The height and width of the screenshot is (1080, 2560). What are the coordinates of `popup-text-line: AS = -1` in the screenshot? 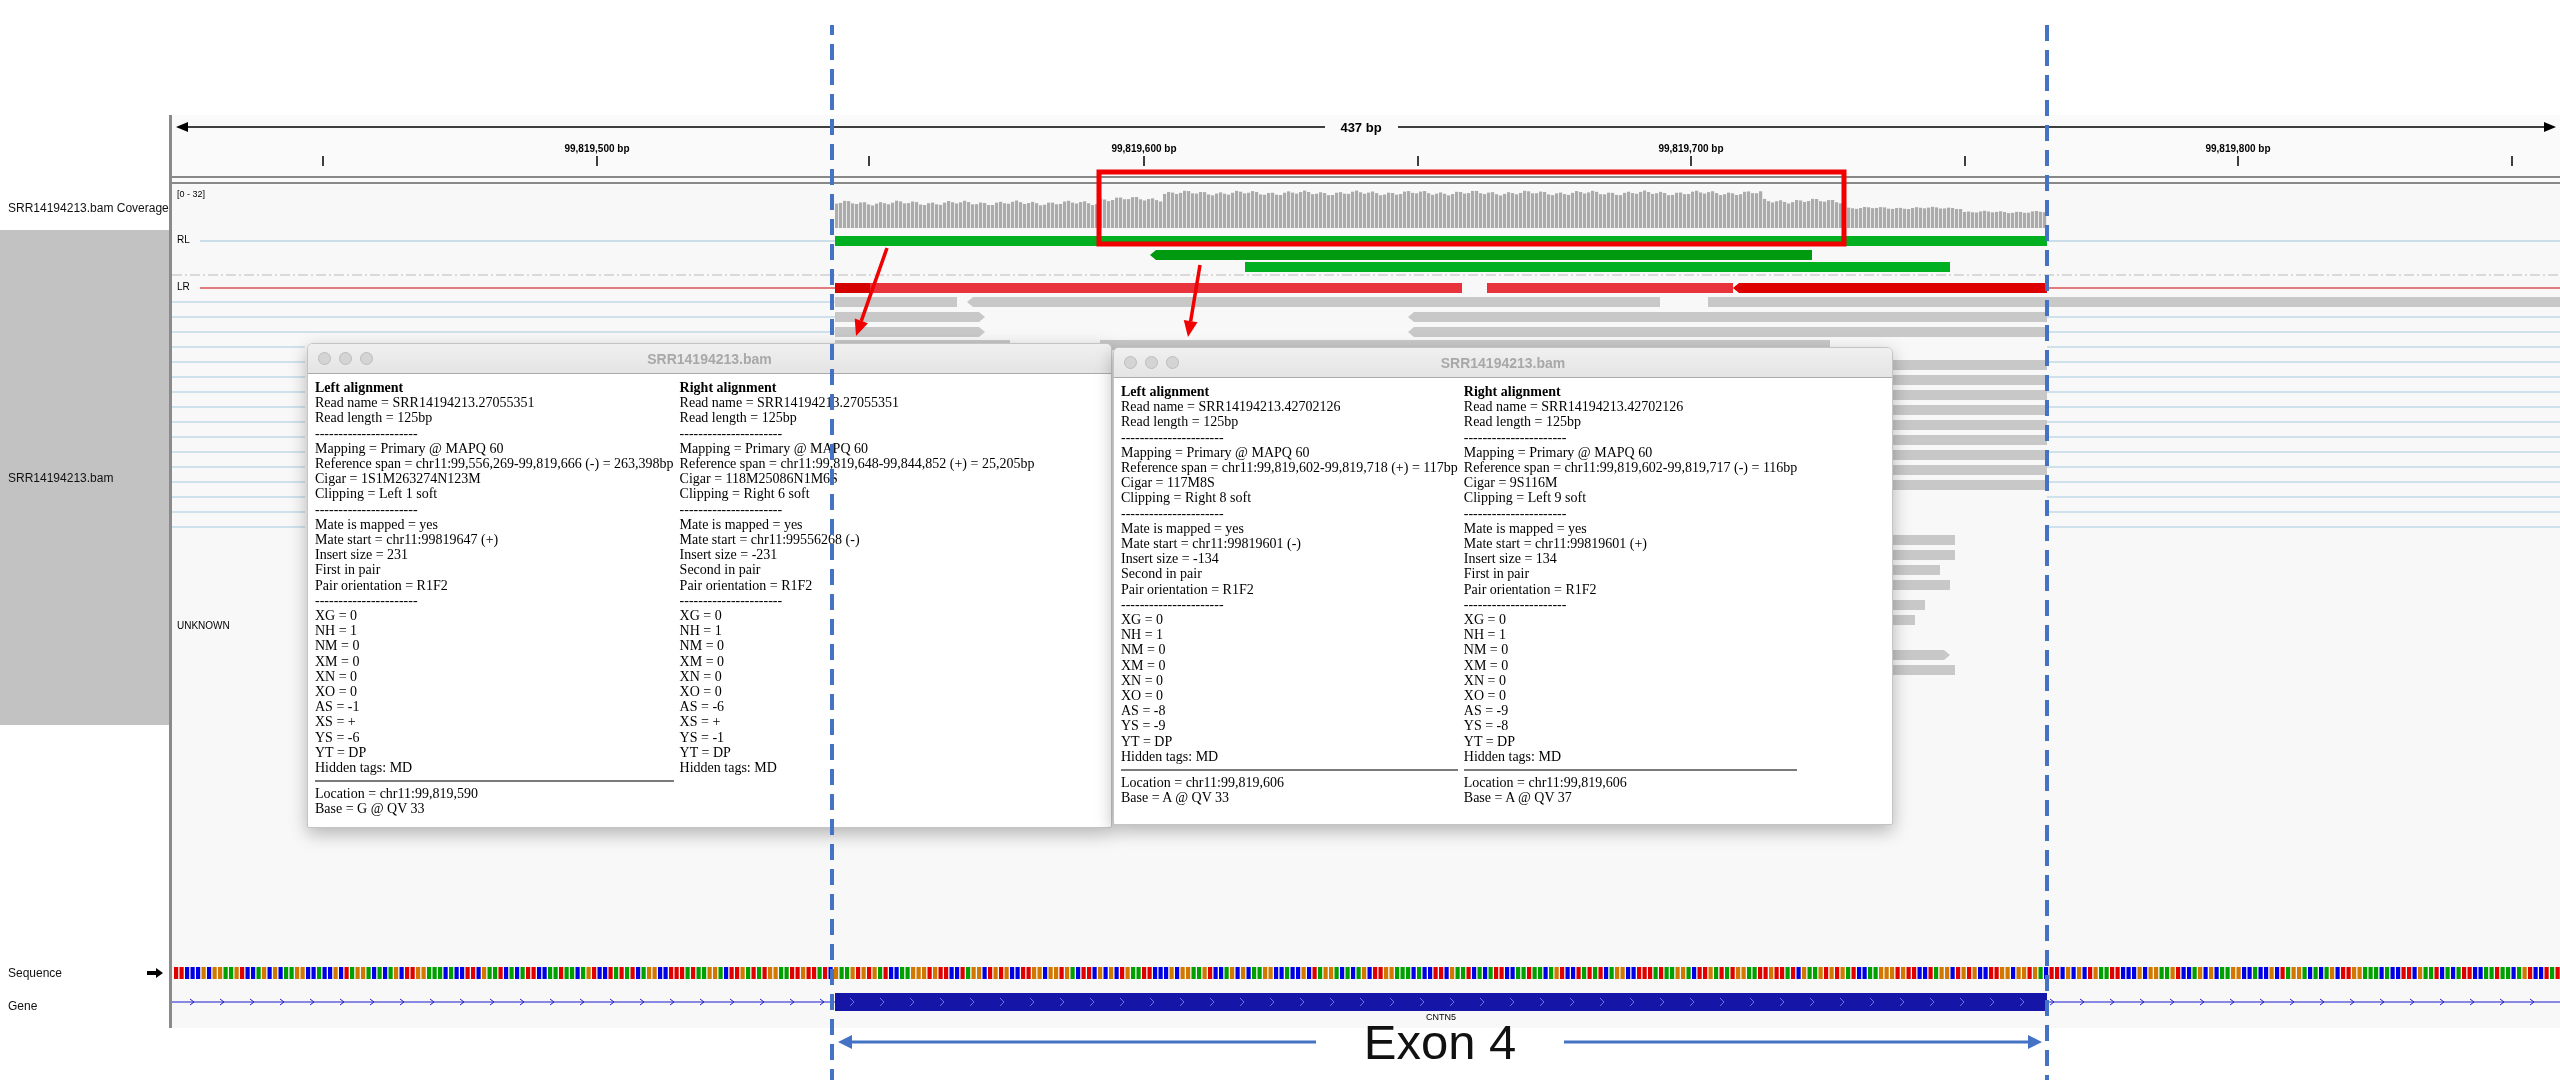 It's located at (338, 707).